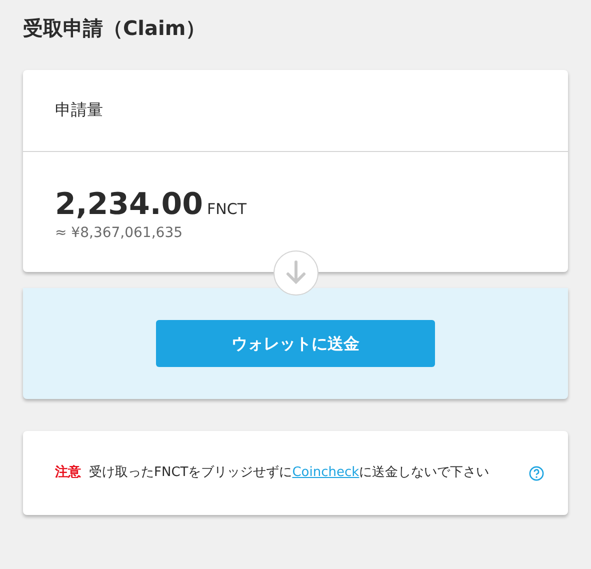  I want to click on send-to-wallet-button: ウォレットに送金, so click(295, 343).